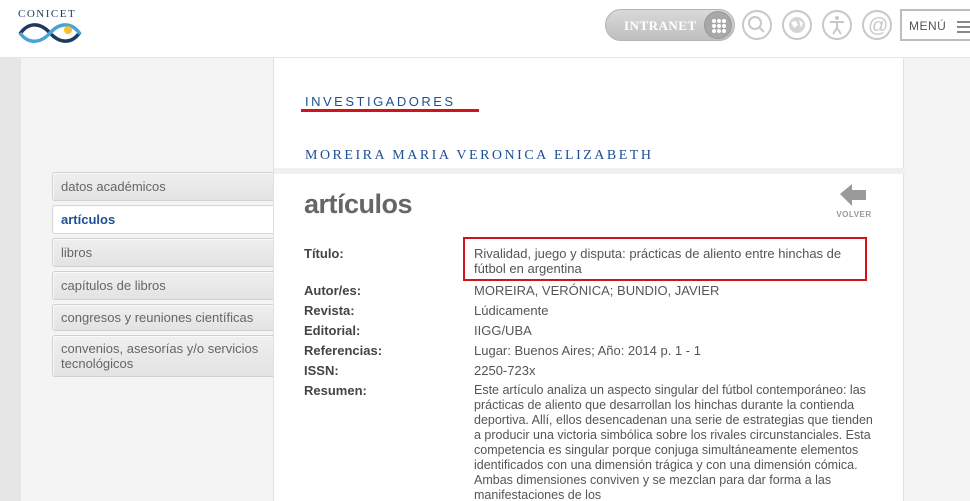  I want to click on back-button: VOLVER, so click(856, 201).